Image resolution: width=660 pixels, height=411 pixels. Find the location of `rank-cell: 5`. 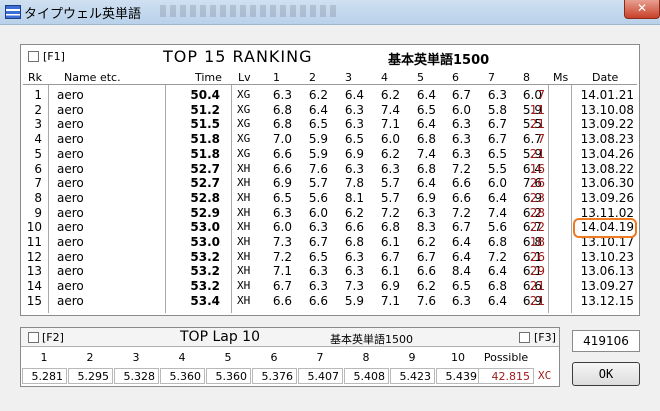

rank-cell: 5 is located at coordinates (38, 153).